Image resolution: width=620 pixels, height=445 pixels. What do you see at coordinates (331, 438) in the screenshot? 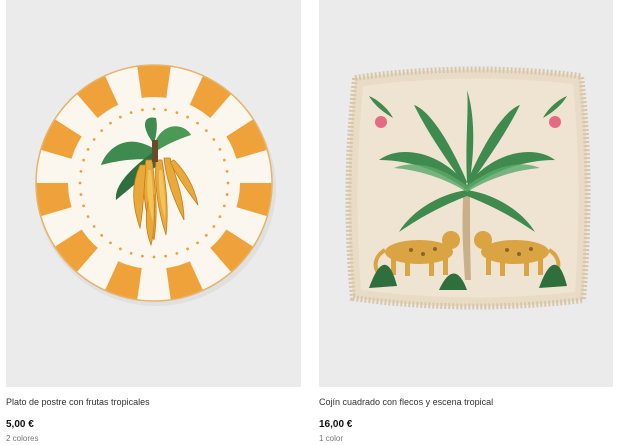
I see `product-color-count: 1 color` at bounding box center [331, 438].